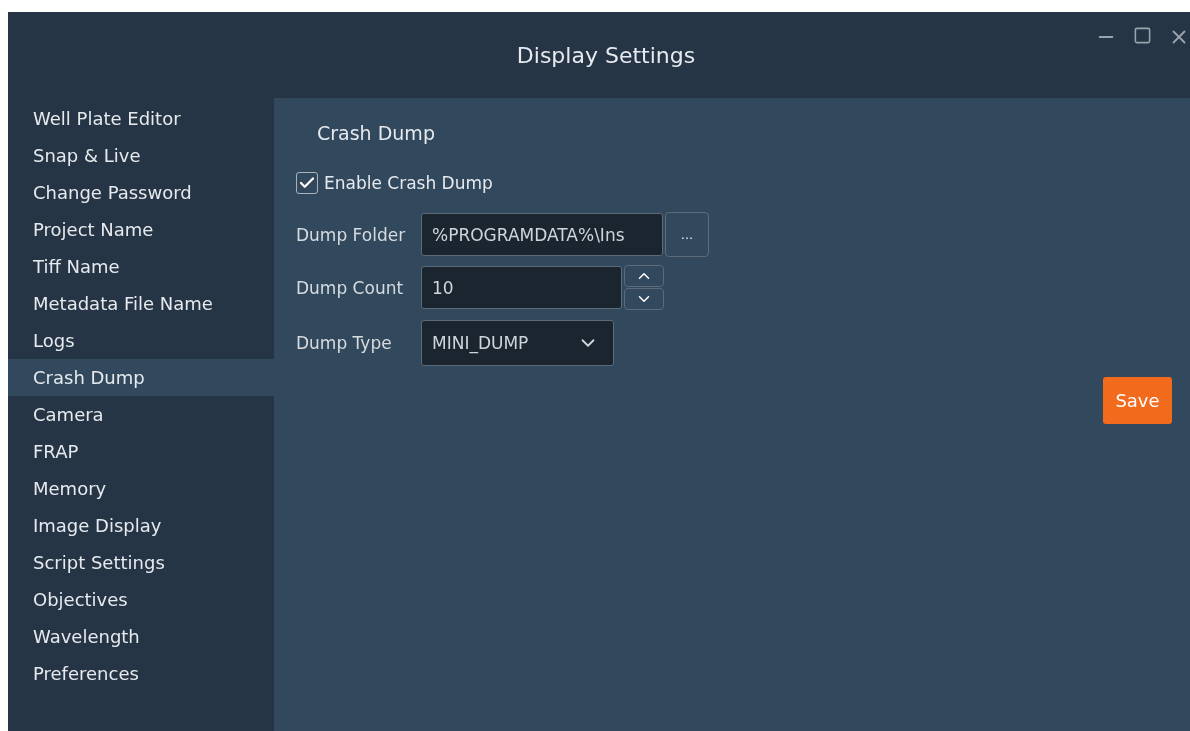 The width and height of the screenshot is (1190, 731). I want to click on sidebar-item: Script Settings, so click(141, 562).